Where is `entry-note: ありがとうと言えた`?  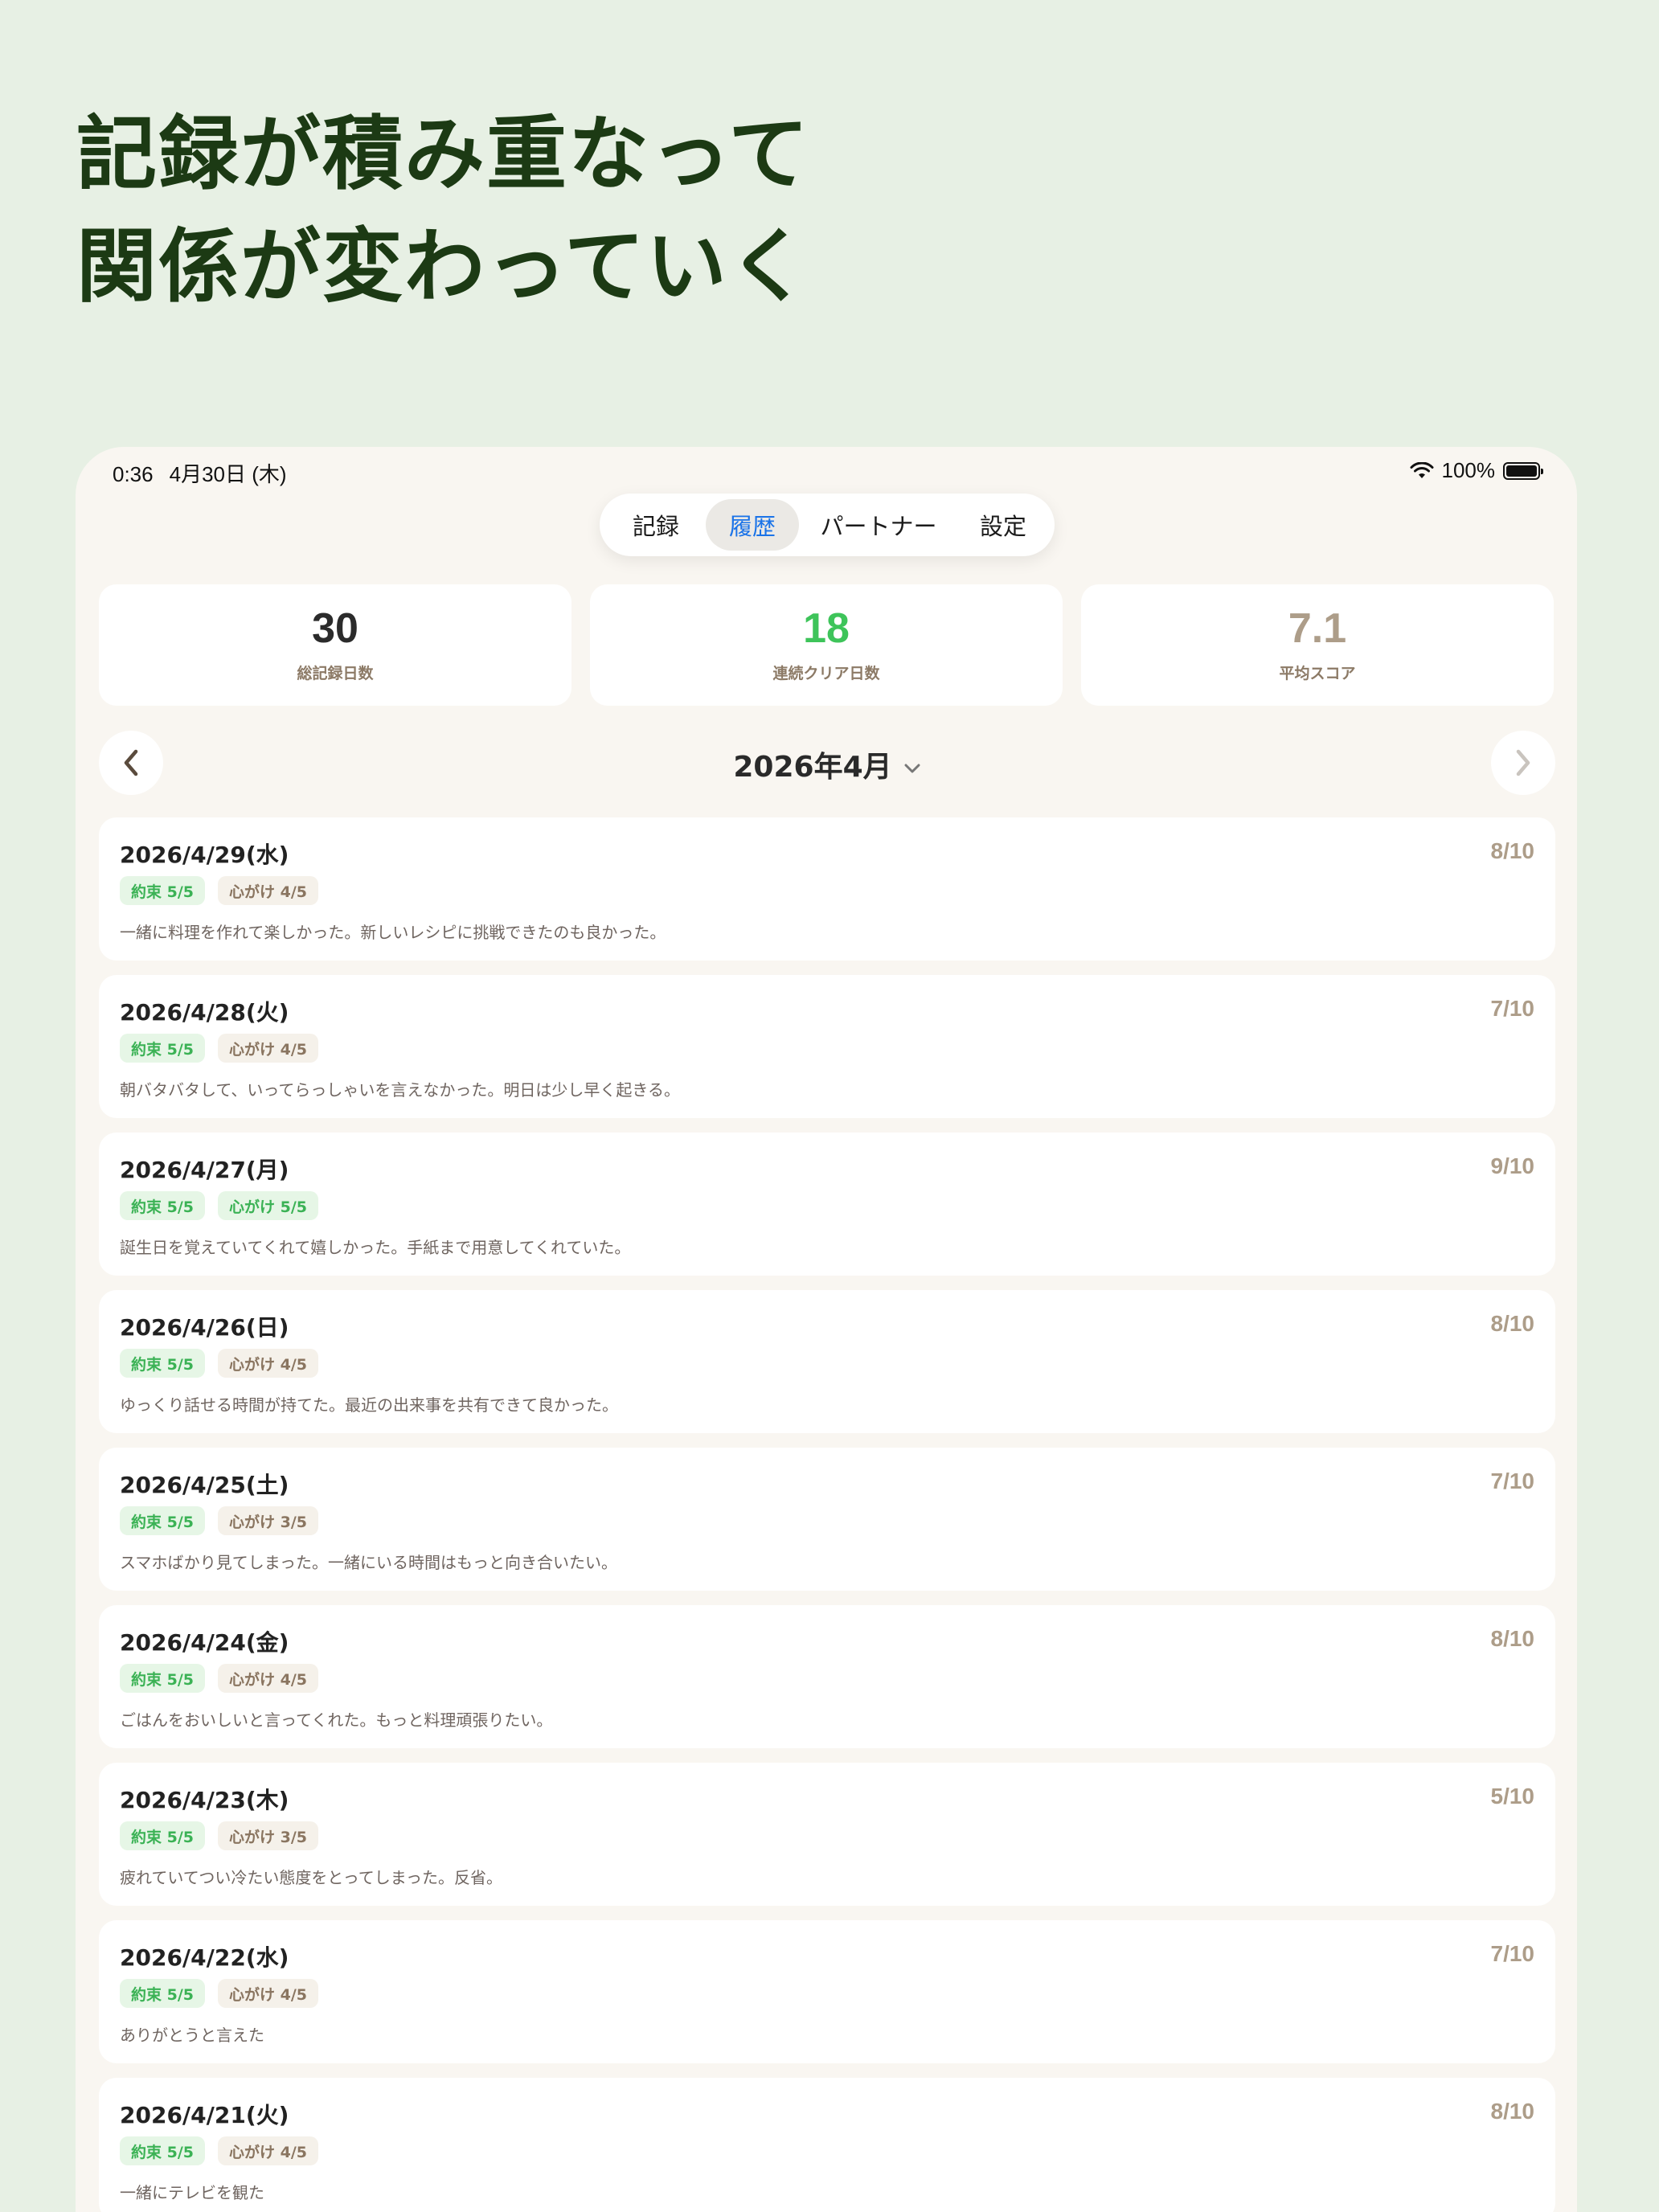
entry-note: ありがとうと言えた is located at coordinates (192, 2035).